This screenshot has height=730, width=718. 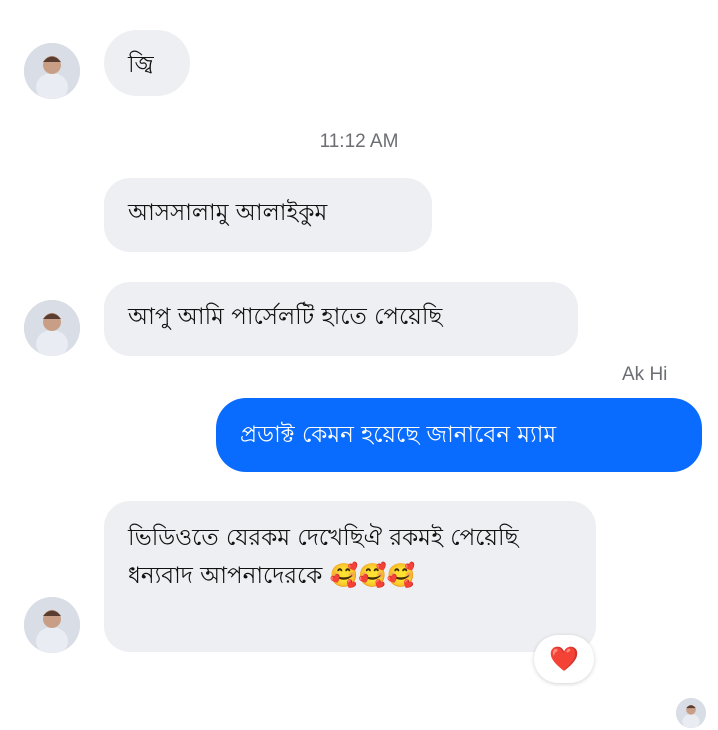 I want to click on incoming-message-bubble: জ্বি, so click(x=147, y=63).